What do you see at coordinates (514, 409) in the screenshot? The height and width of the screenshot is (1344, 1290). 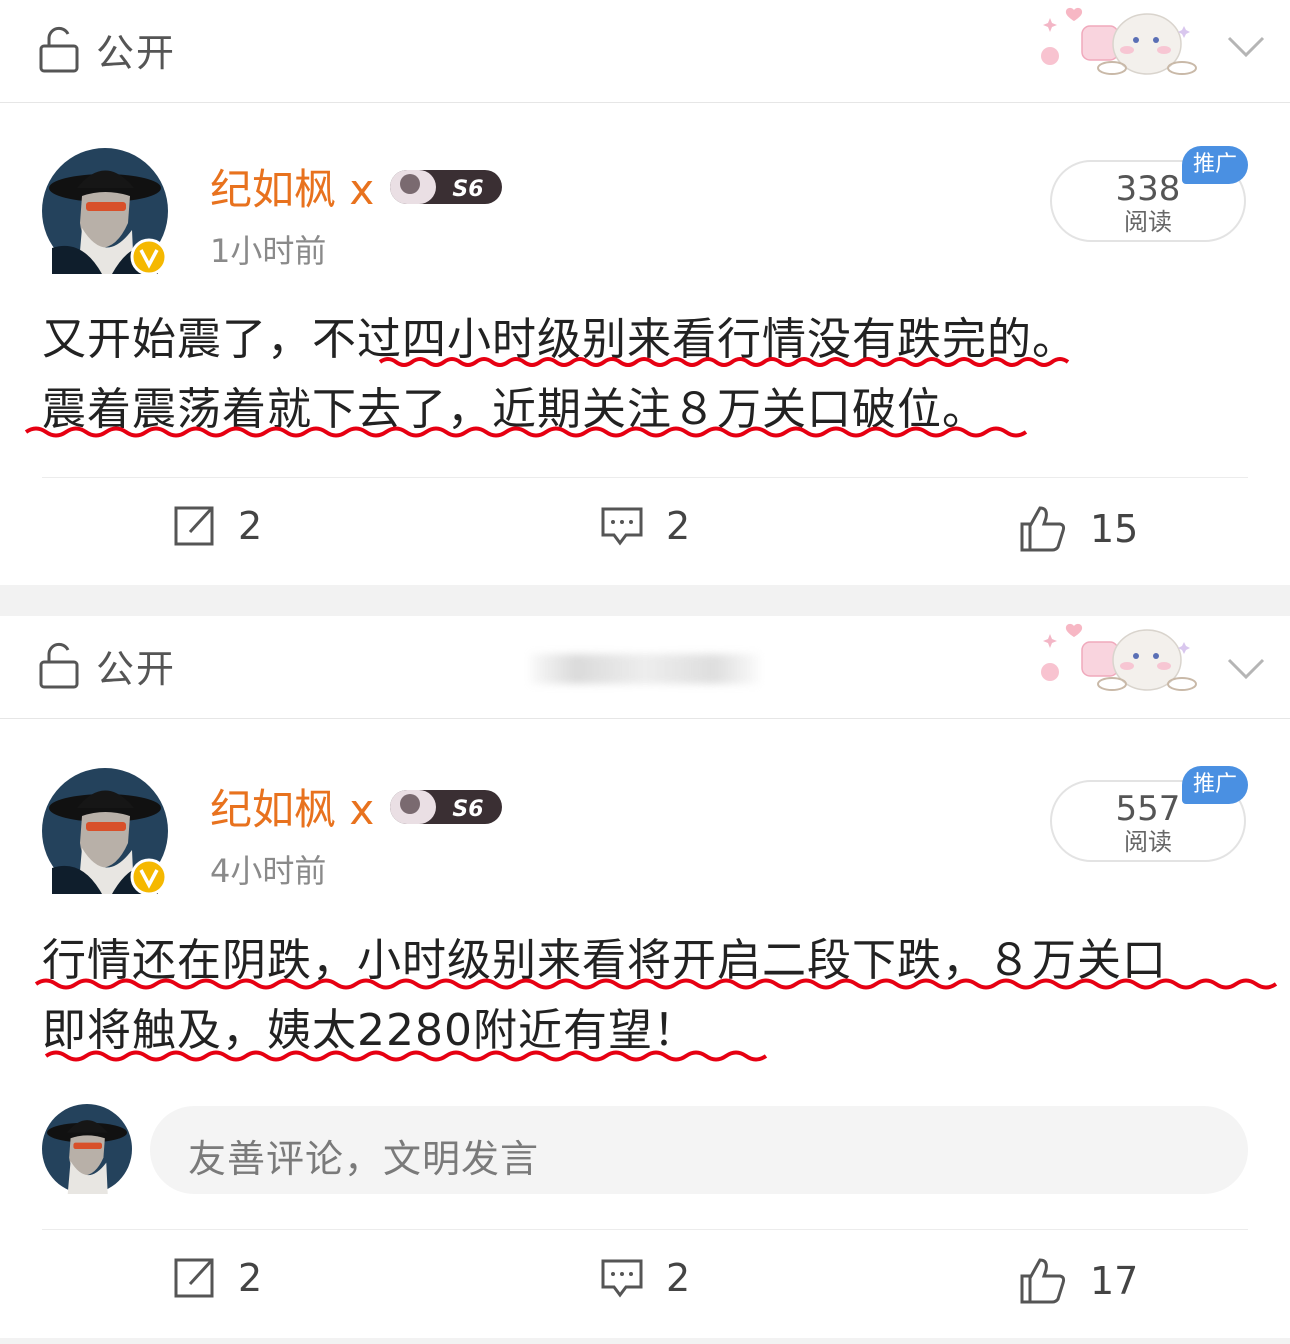 I see `post-text-line: 震着震荡着就下去了，近期关注８万关口破位。` at bounding box center [514, 409].